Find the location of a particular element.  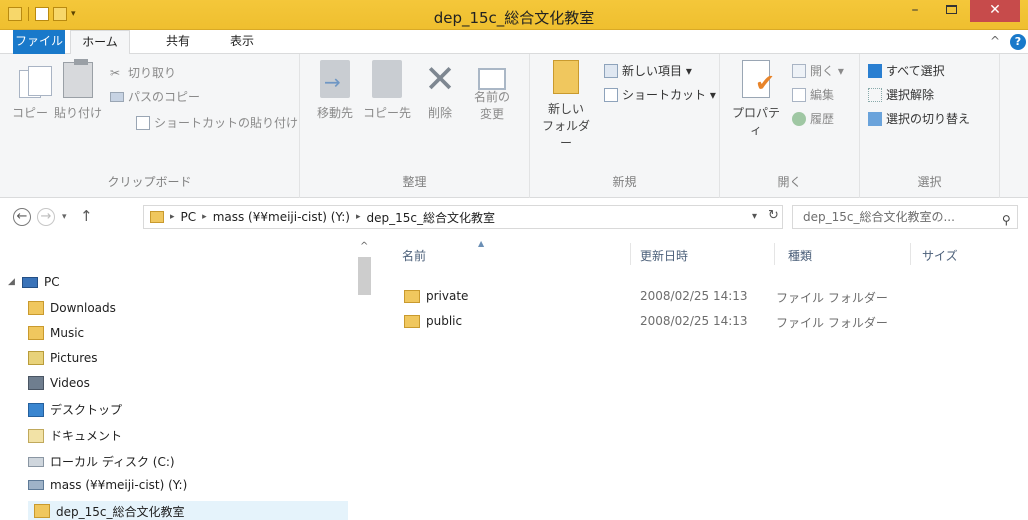

rename-button: 名前の 変更 is located at coordinates (492, 91).